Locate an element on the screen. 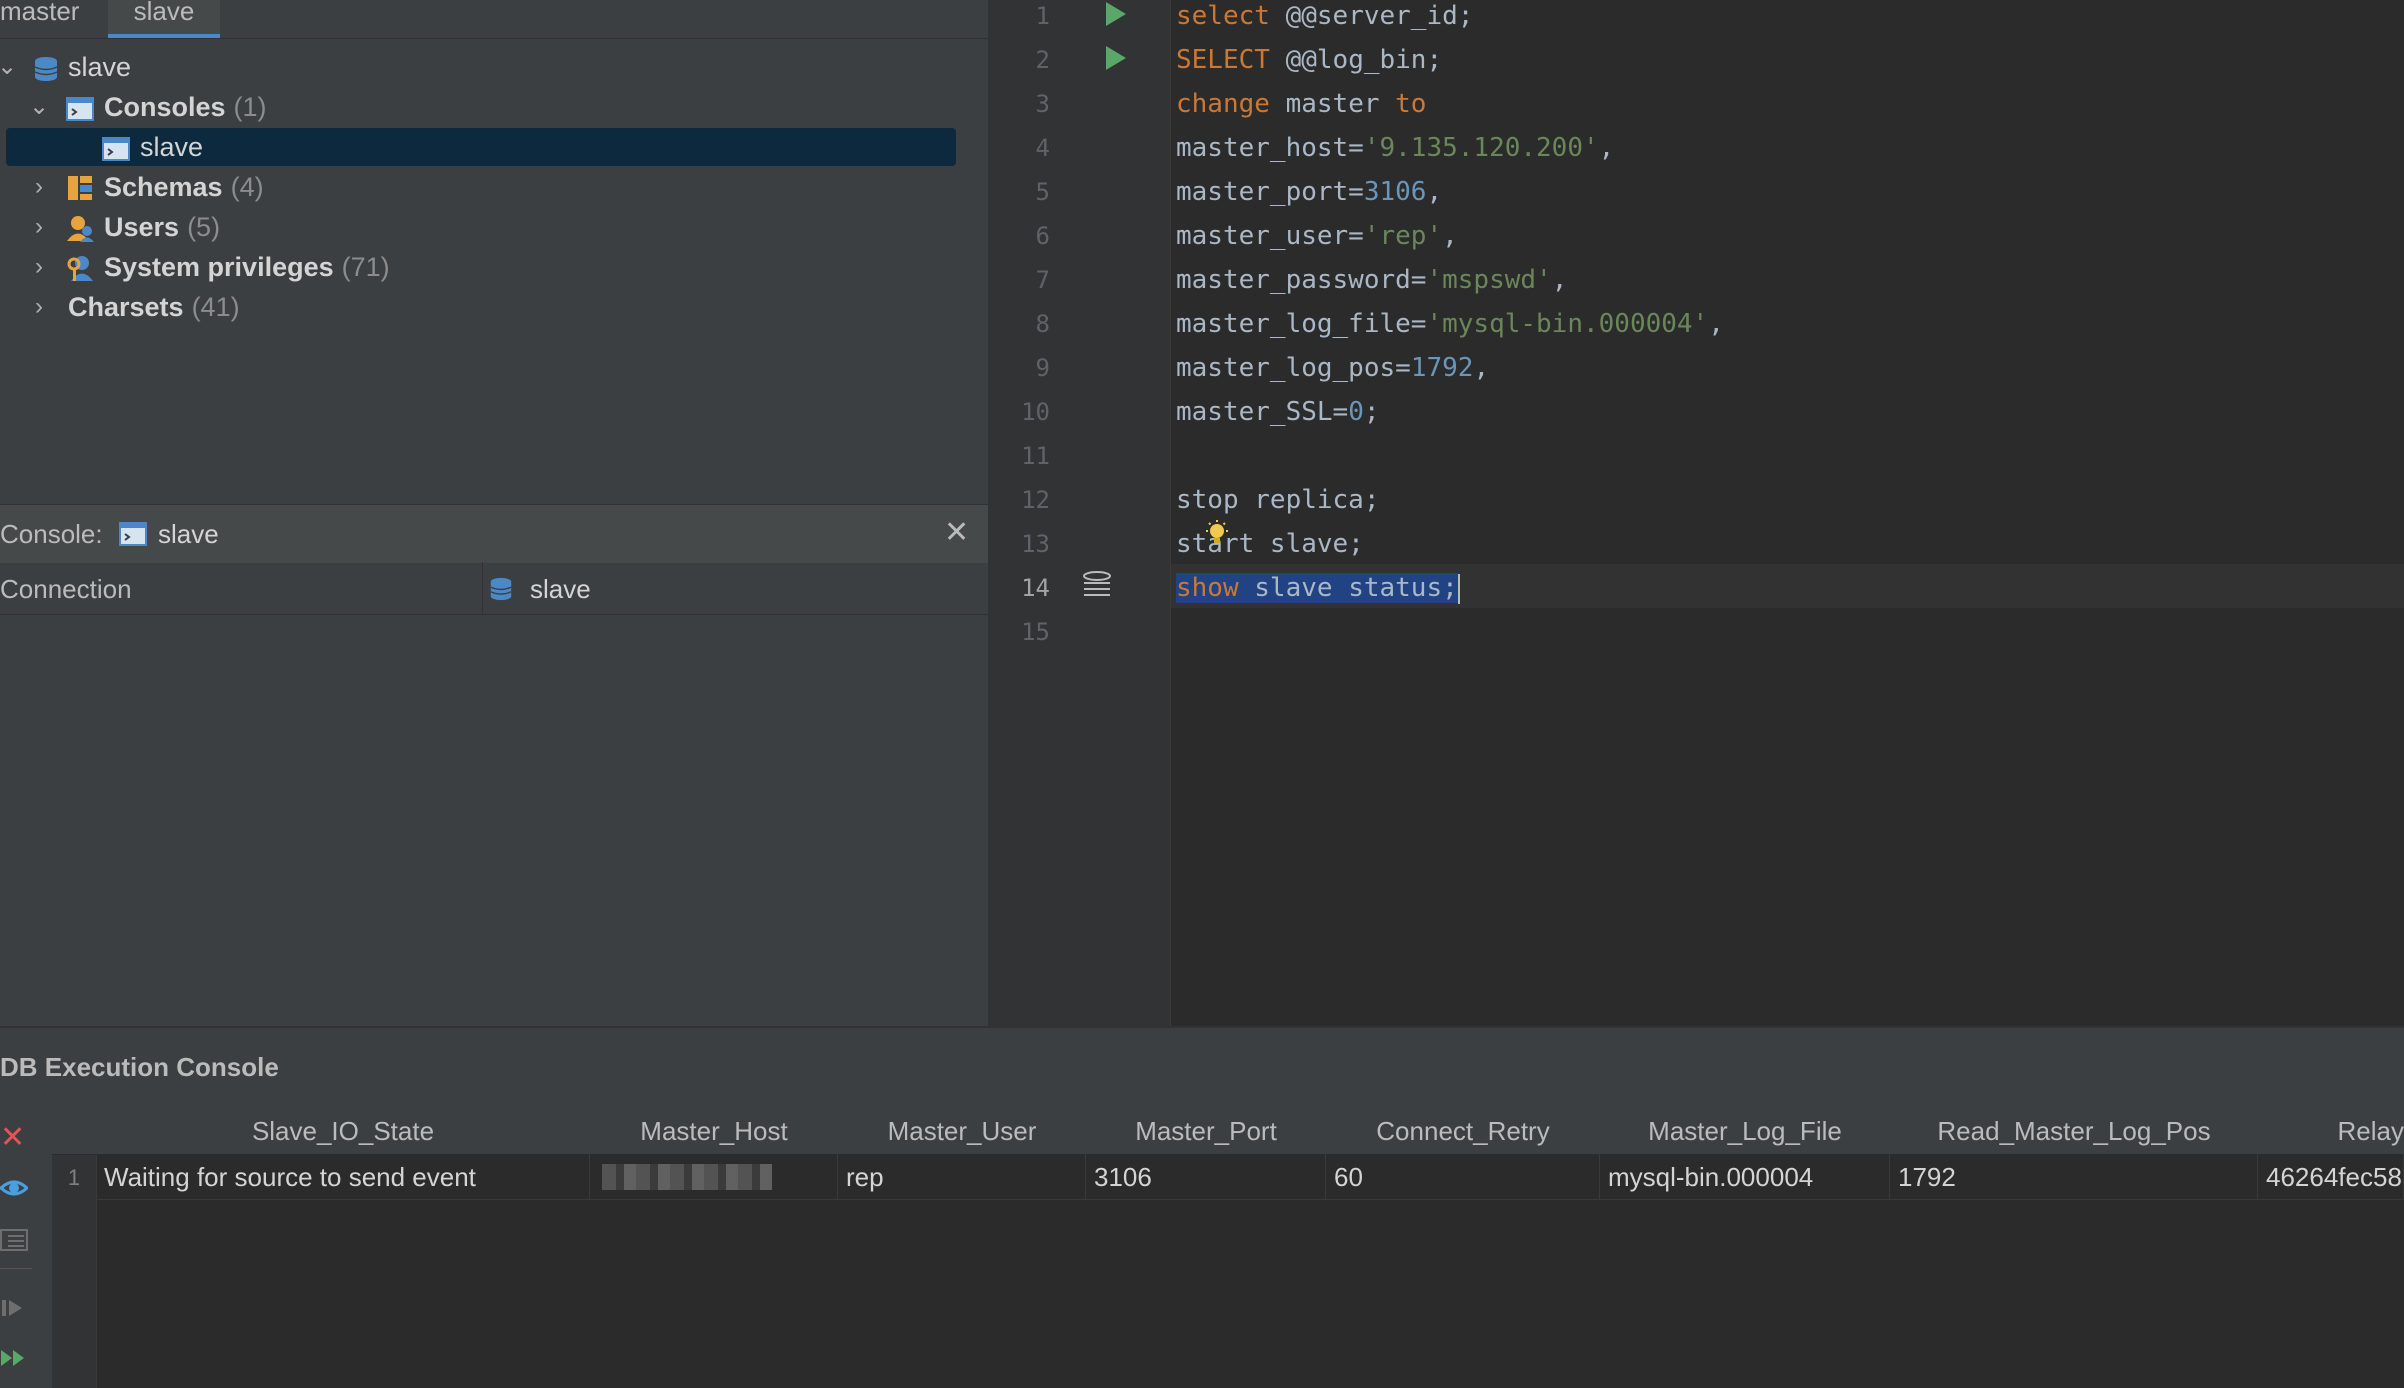 The height and width of the screenshot is (1388, 2404). table-cell: 60 is located at coordinates (1463, 1177).